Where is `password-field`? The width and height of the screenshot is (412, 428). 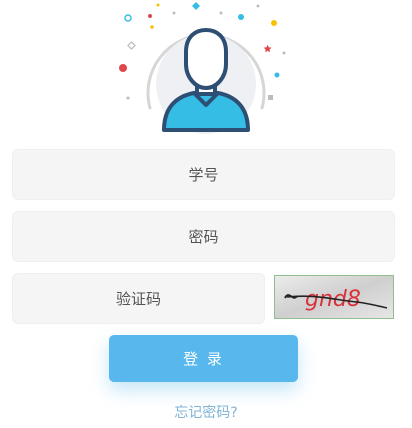
password-field is located at coordinates (203, 236).